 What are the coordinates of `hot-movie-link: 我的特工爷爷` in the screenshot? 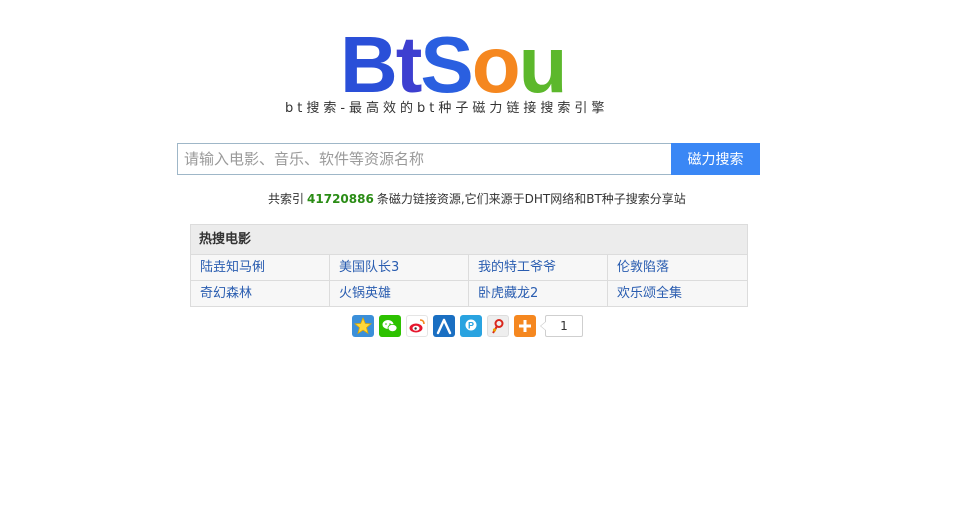 It's located at (538, 267).